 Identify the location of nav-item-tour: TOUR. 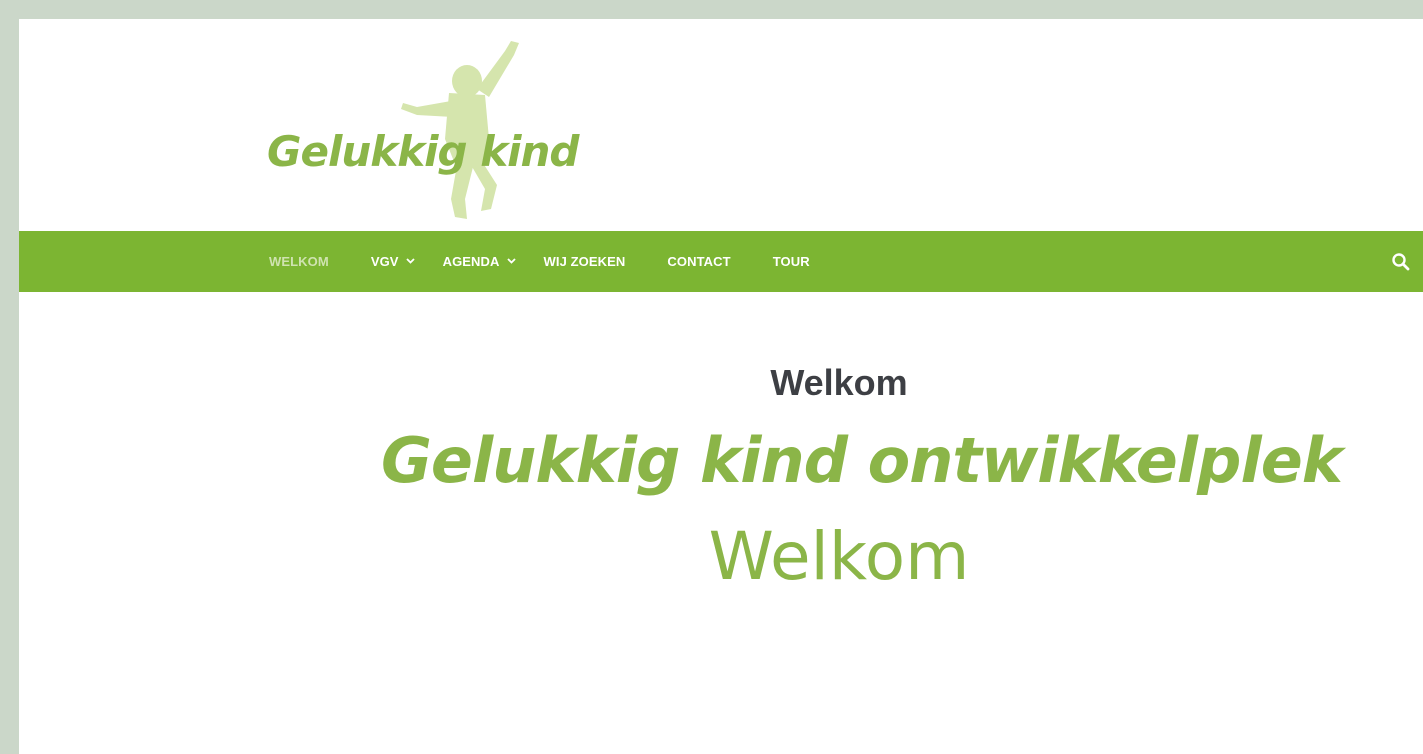
(791, 261).